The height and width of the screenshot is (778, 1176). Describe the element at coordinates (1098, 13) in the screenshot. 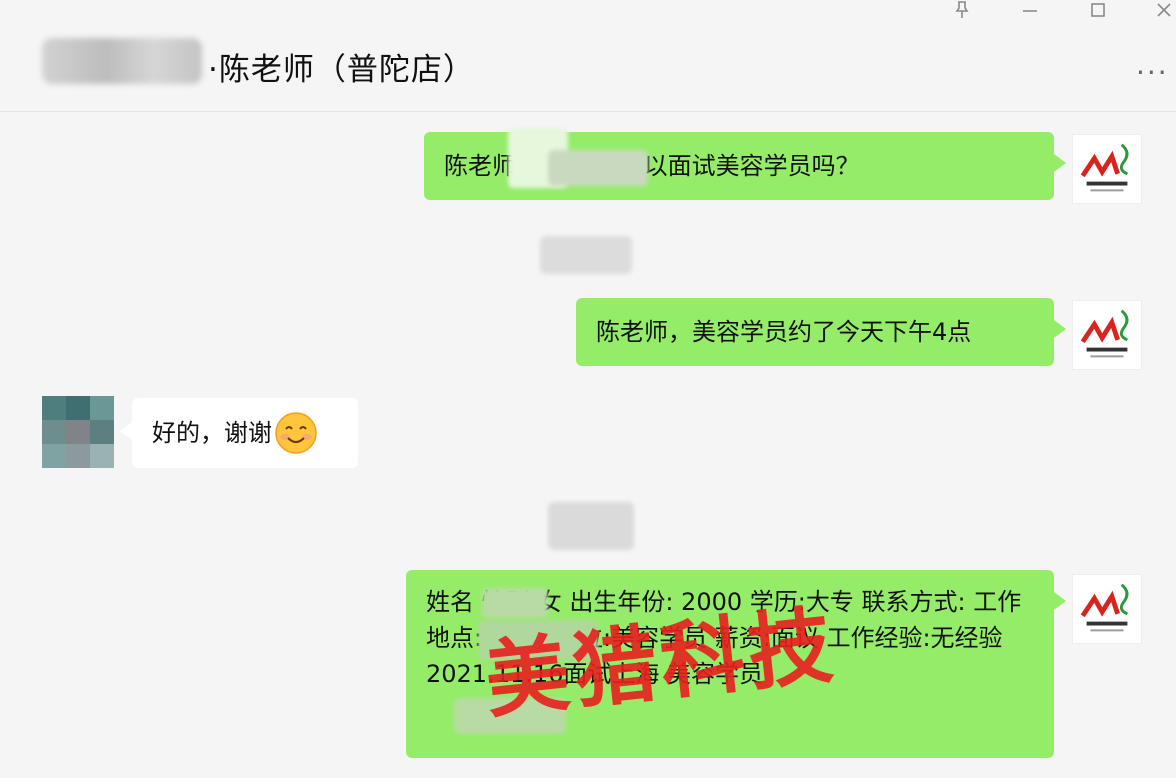

I see `maximize-icon` at that location.